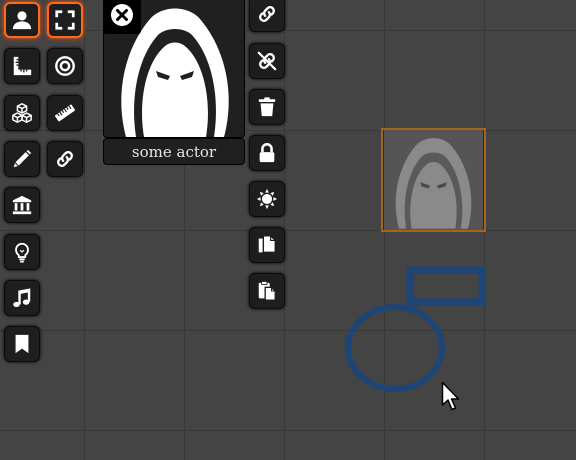 This screenshot has height=460, width=576. What do you see at coordinates (446, 286) in the screenshot?
I see `rectangle-drawing` at bounding box center [446, 286].